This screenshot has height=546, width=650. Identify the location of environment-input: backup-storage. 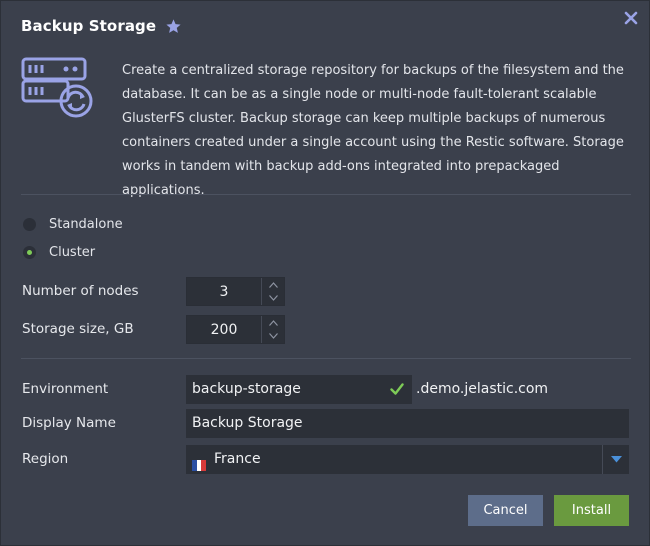
(299, 389).